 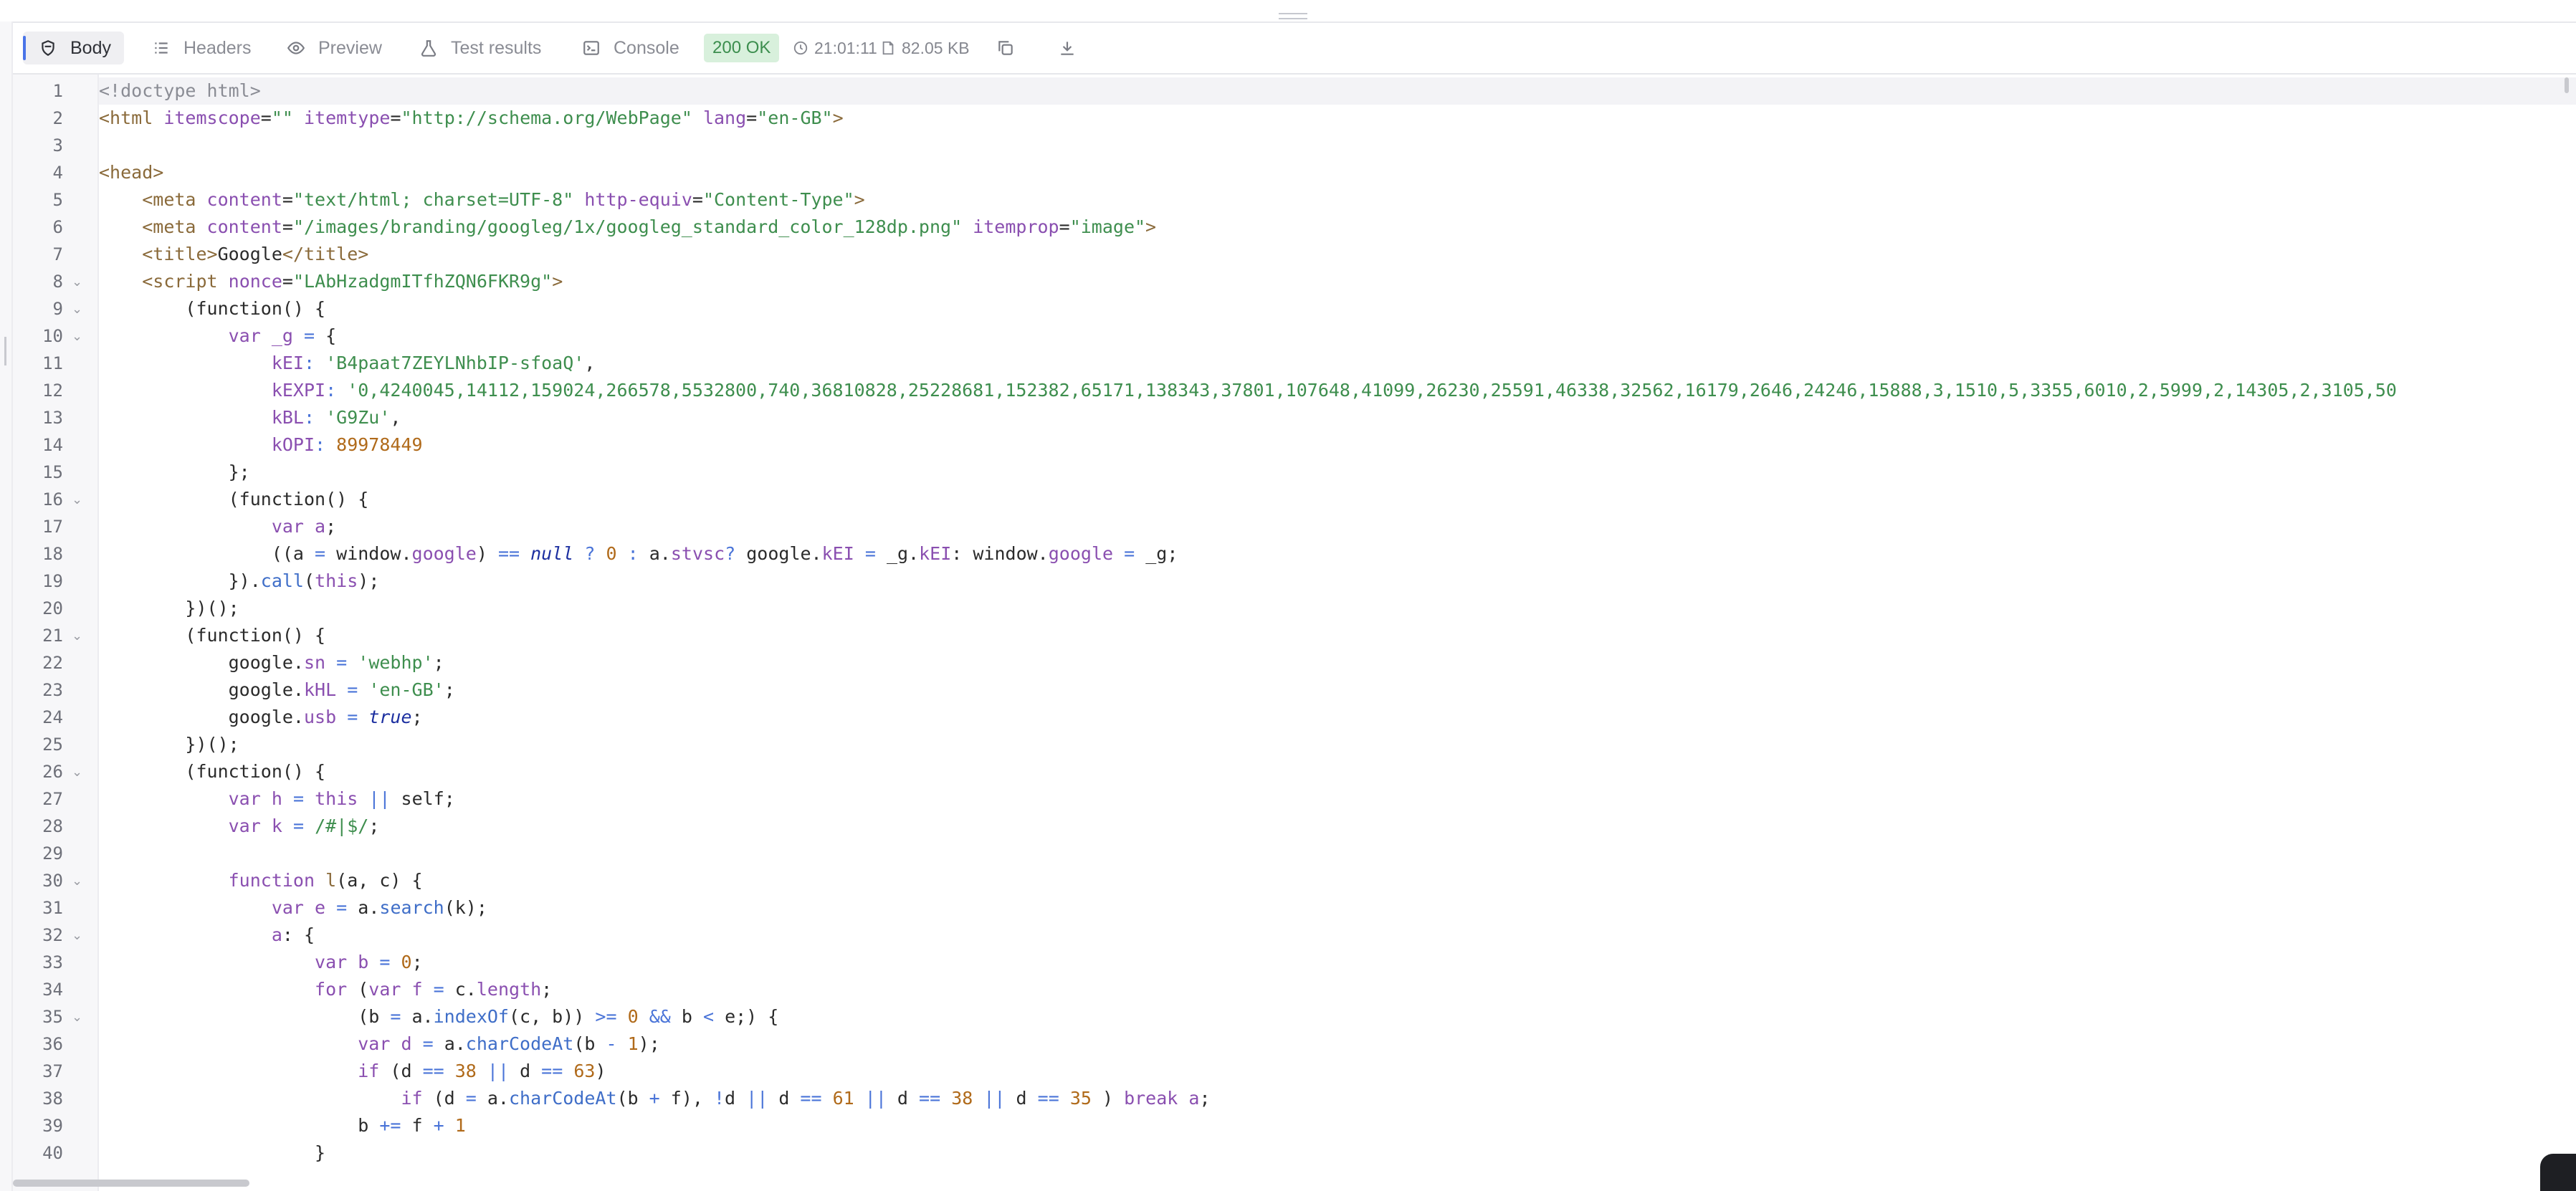 I want to click on code-line: <script nonce="LAbHzadgmITfhZQN6FKR9g">, so click(x=331, y=281).